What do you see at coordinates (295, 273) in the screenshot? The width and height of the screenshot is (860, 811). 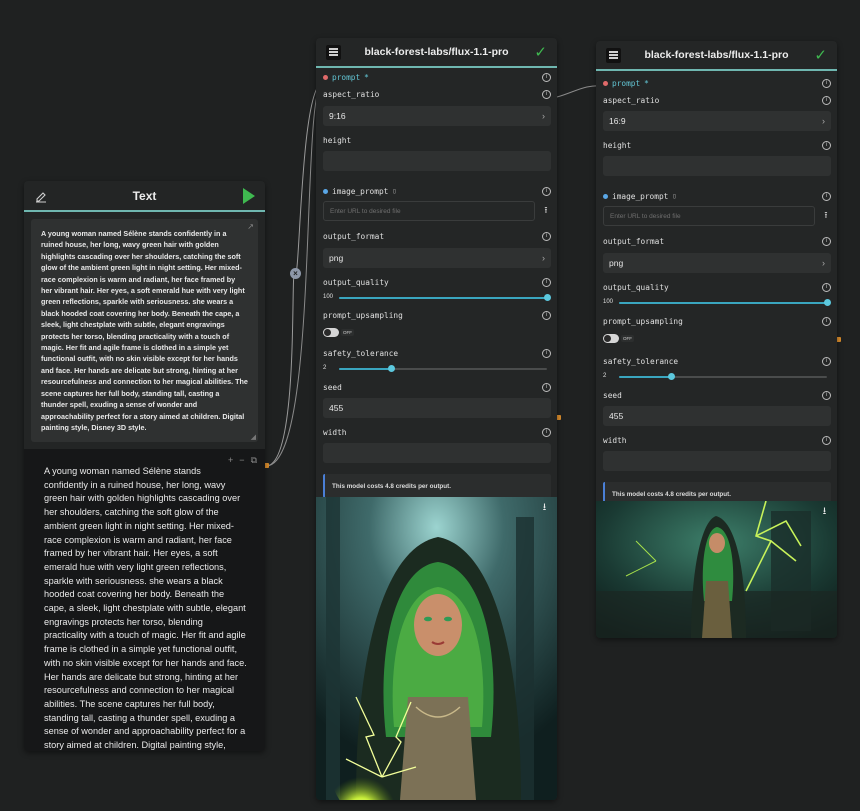 I see `edge-disconnect-icon: ×` at bounding box center [295, 273].